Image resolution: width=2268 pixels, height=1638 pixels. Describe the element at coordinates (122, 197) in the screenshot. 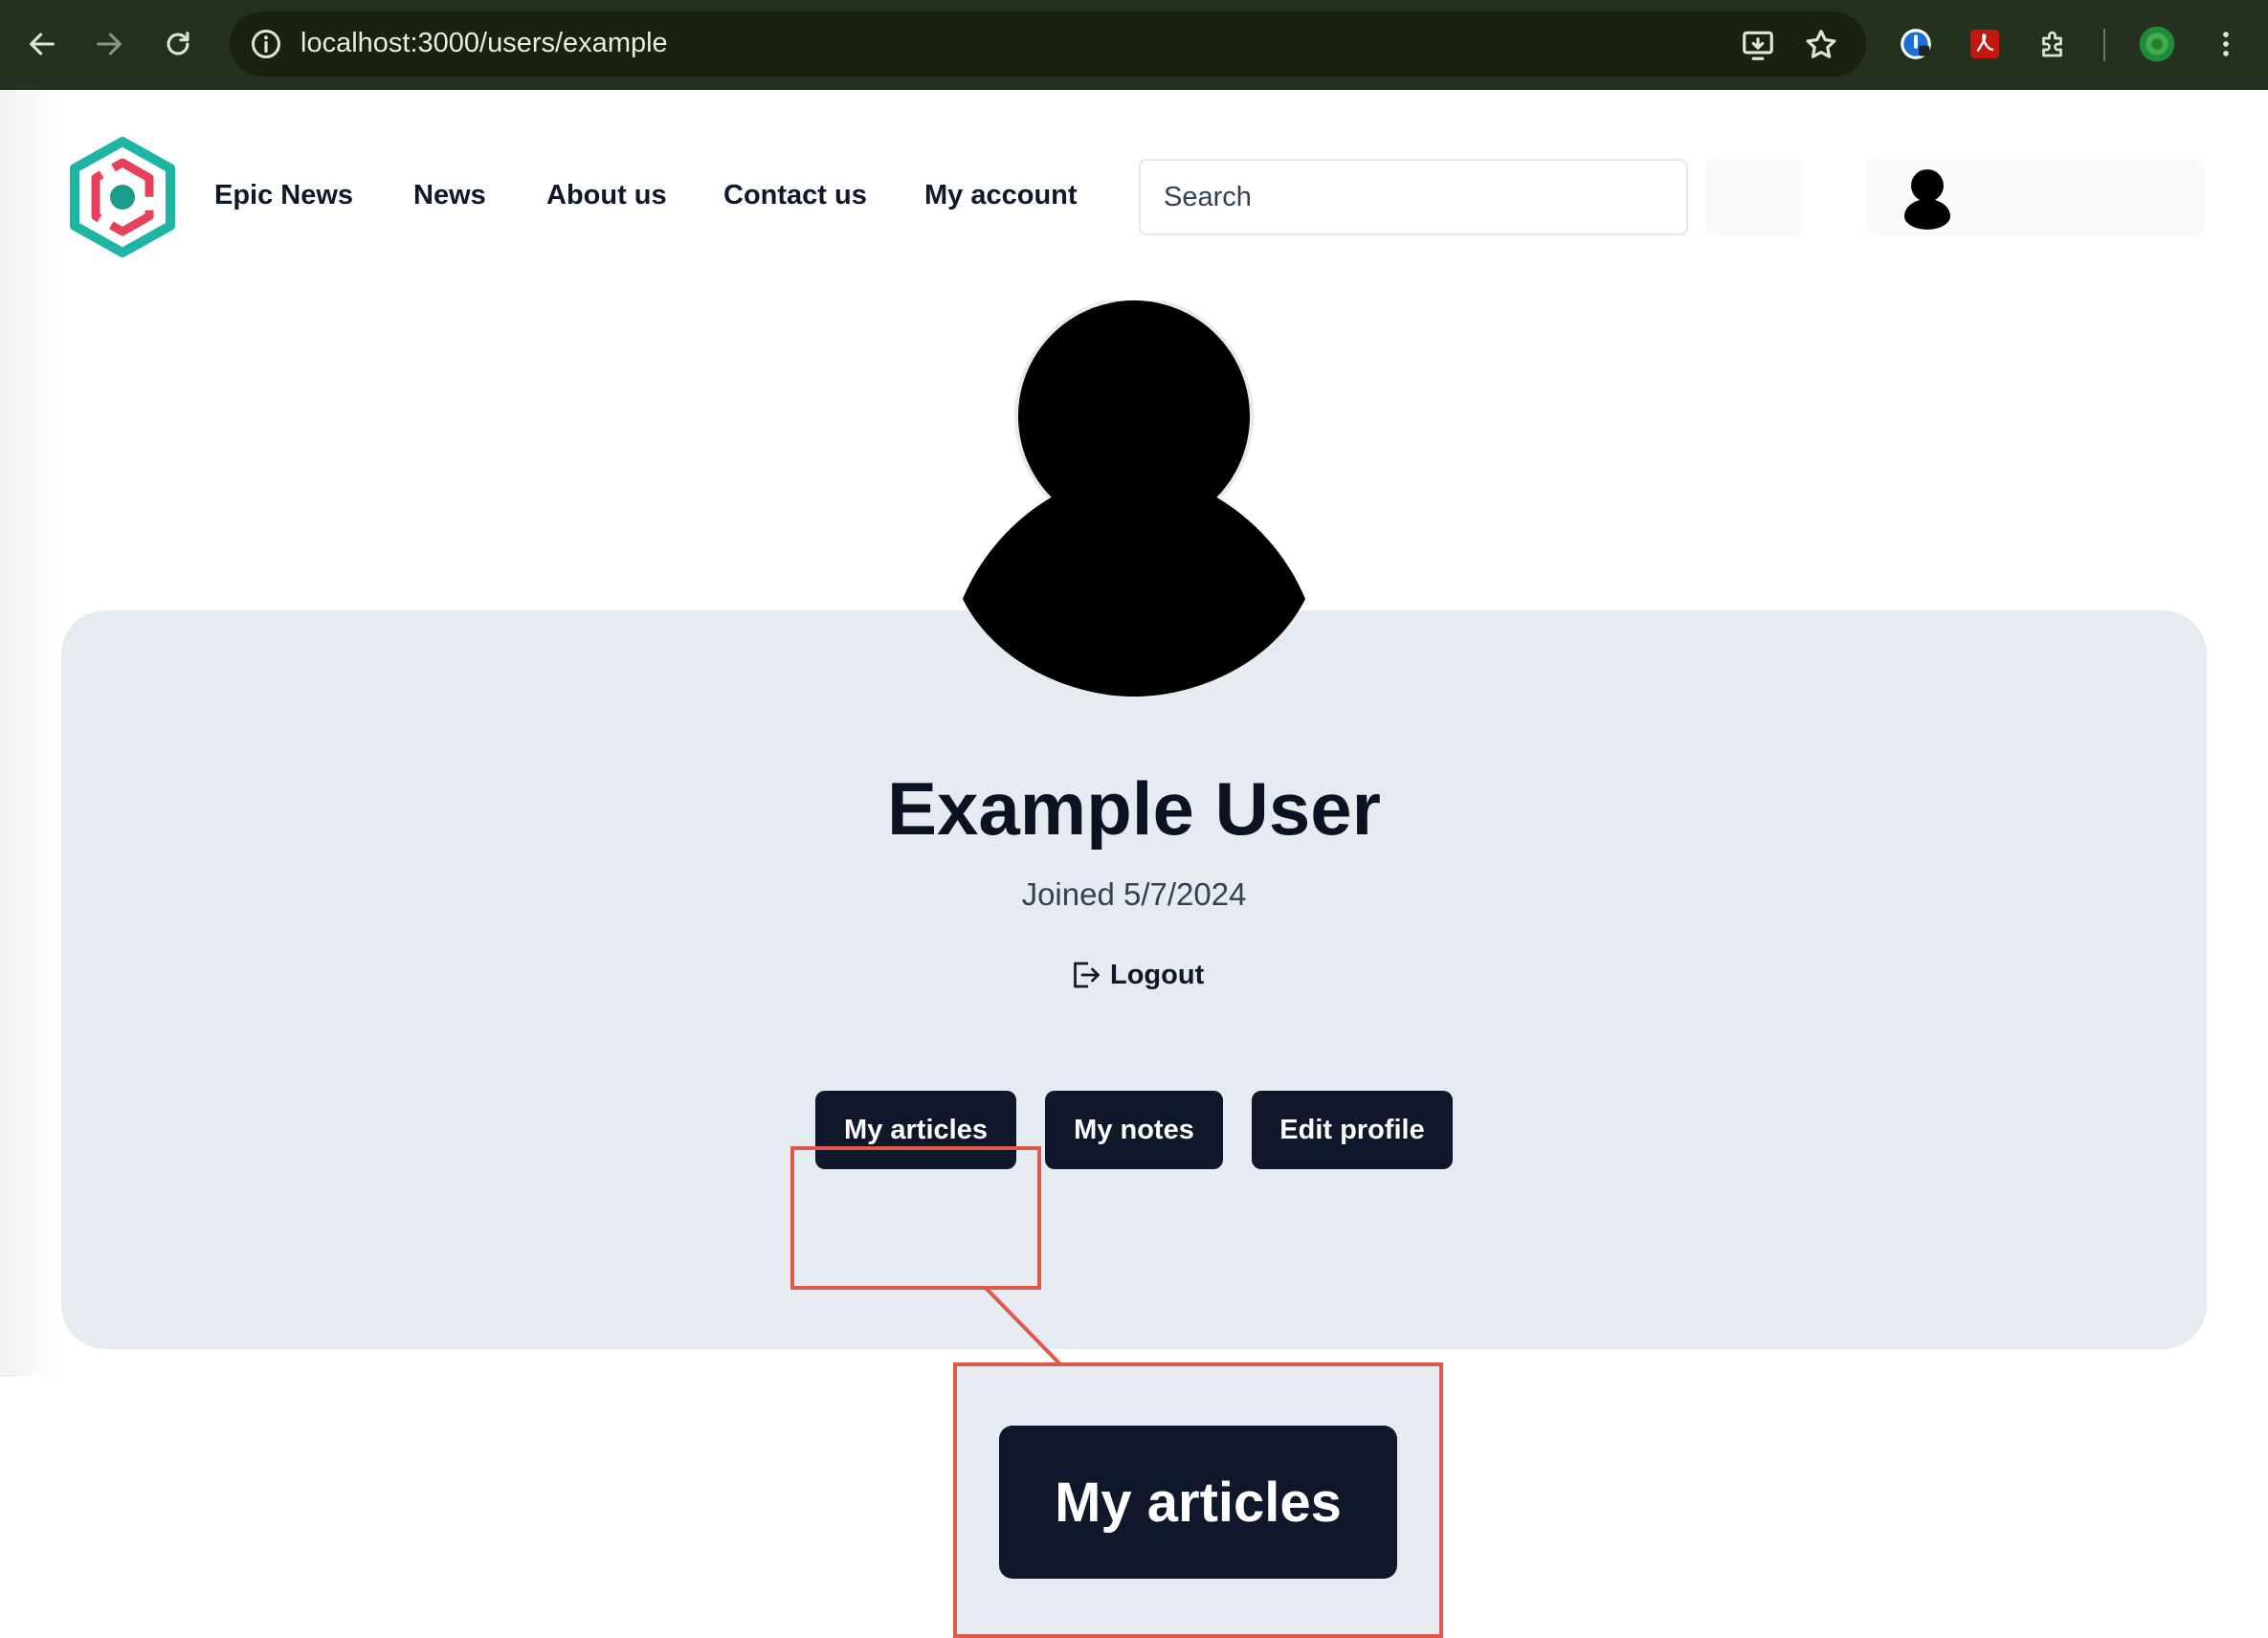

I see `epic-news-logo-icon` at that location.